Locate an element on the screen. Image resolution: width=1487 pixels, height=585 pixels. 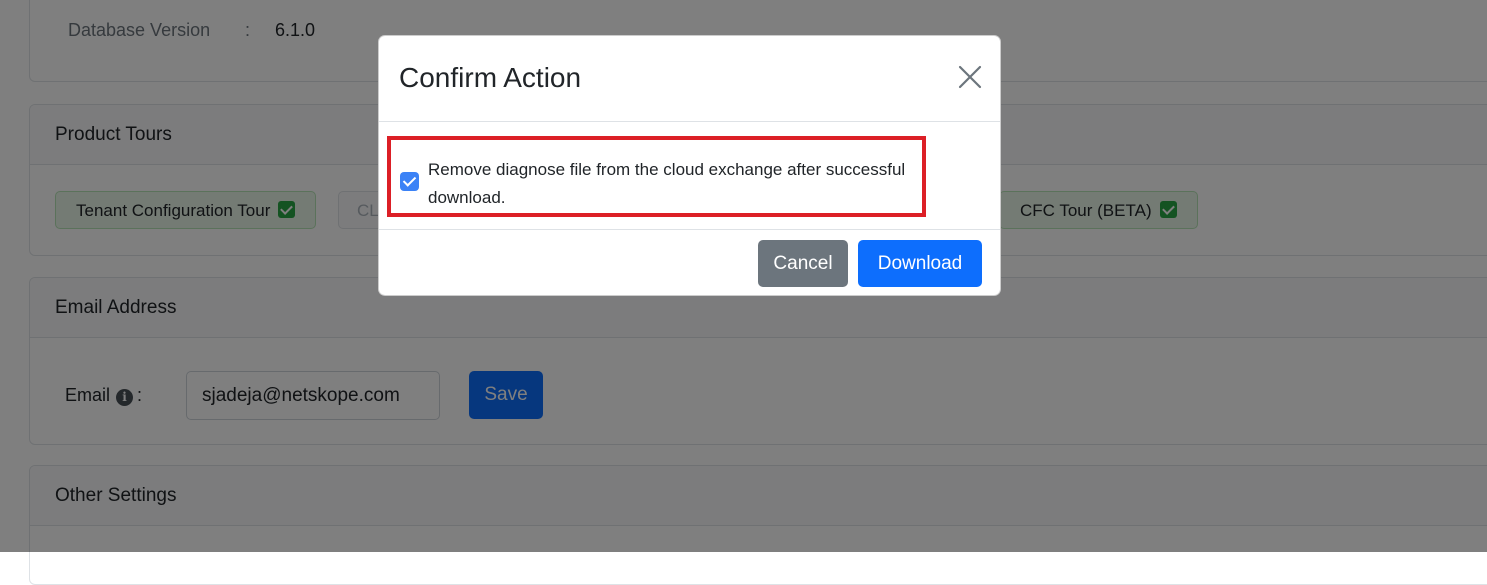
modal-header: Confirm Action is located at coordinates (689, 79).